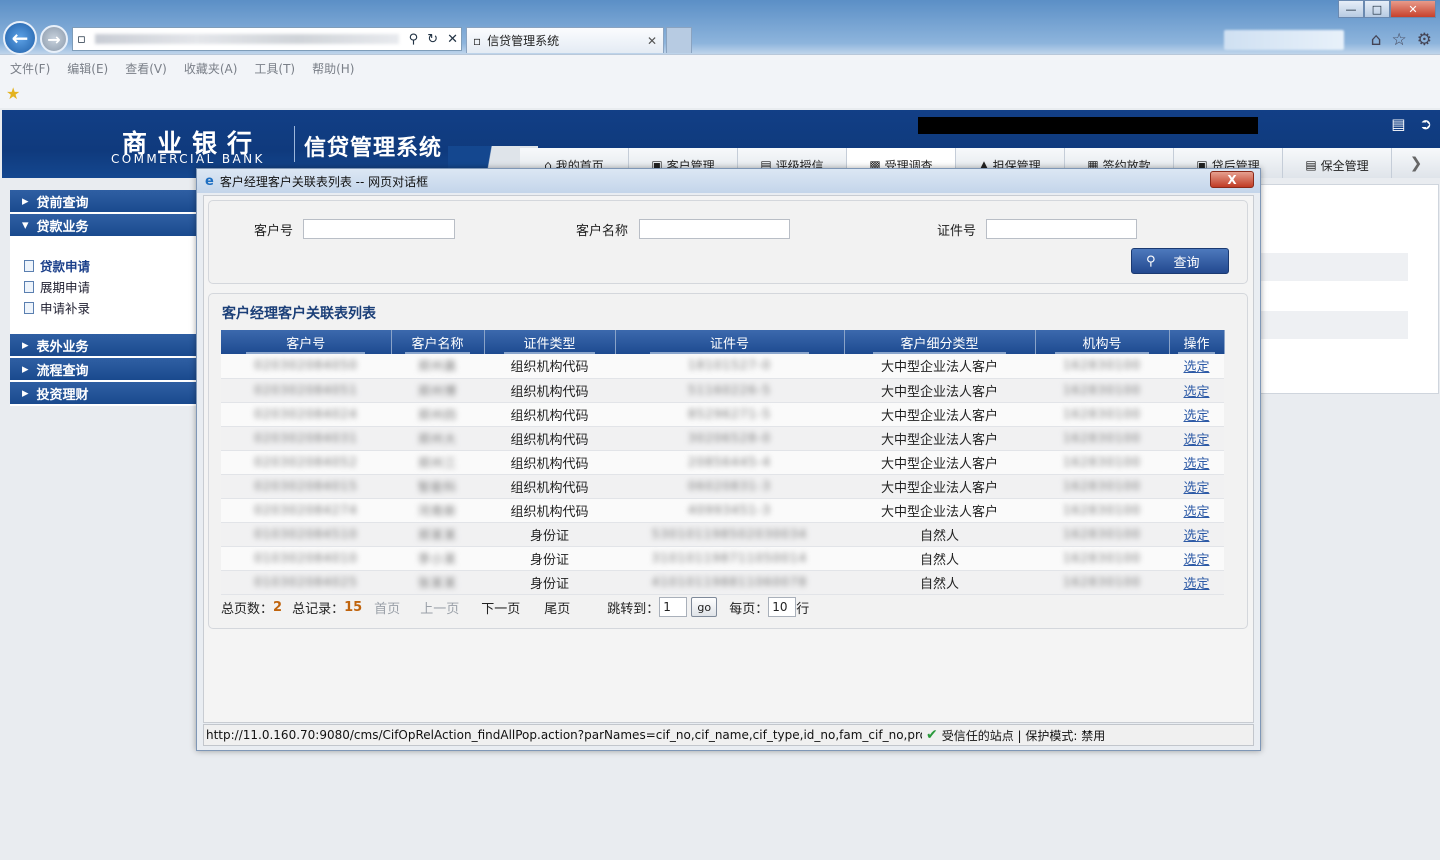  I want to click on cell-customer-no: 010302084510, so click(306, 533).